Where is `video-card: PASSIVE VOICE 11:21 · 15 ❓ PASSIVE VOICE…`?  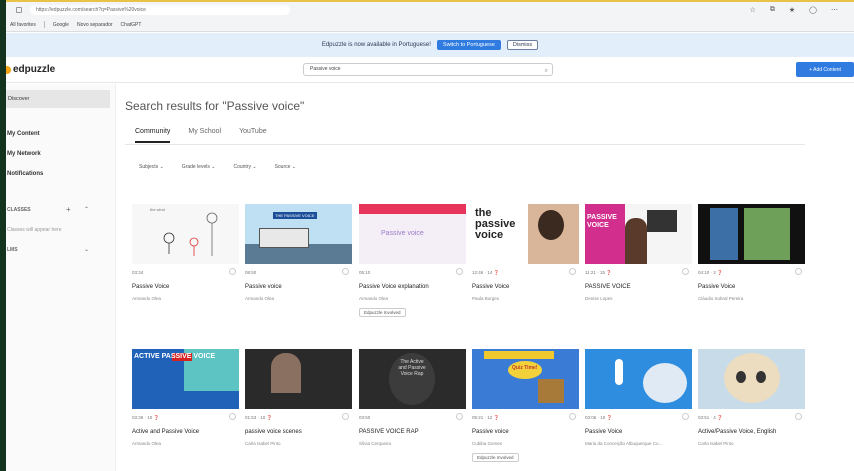 video-card: PASSIVE VOICE 11:21 · 15 ❓ PASSIVE VOICE… is located at coordinates (638, 252).